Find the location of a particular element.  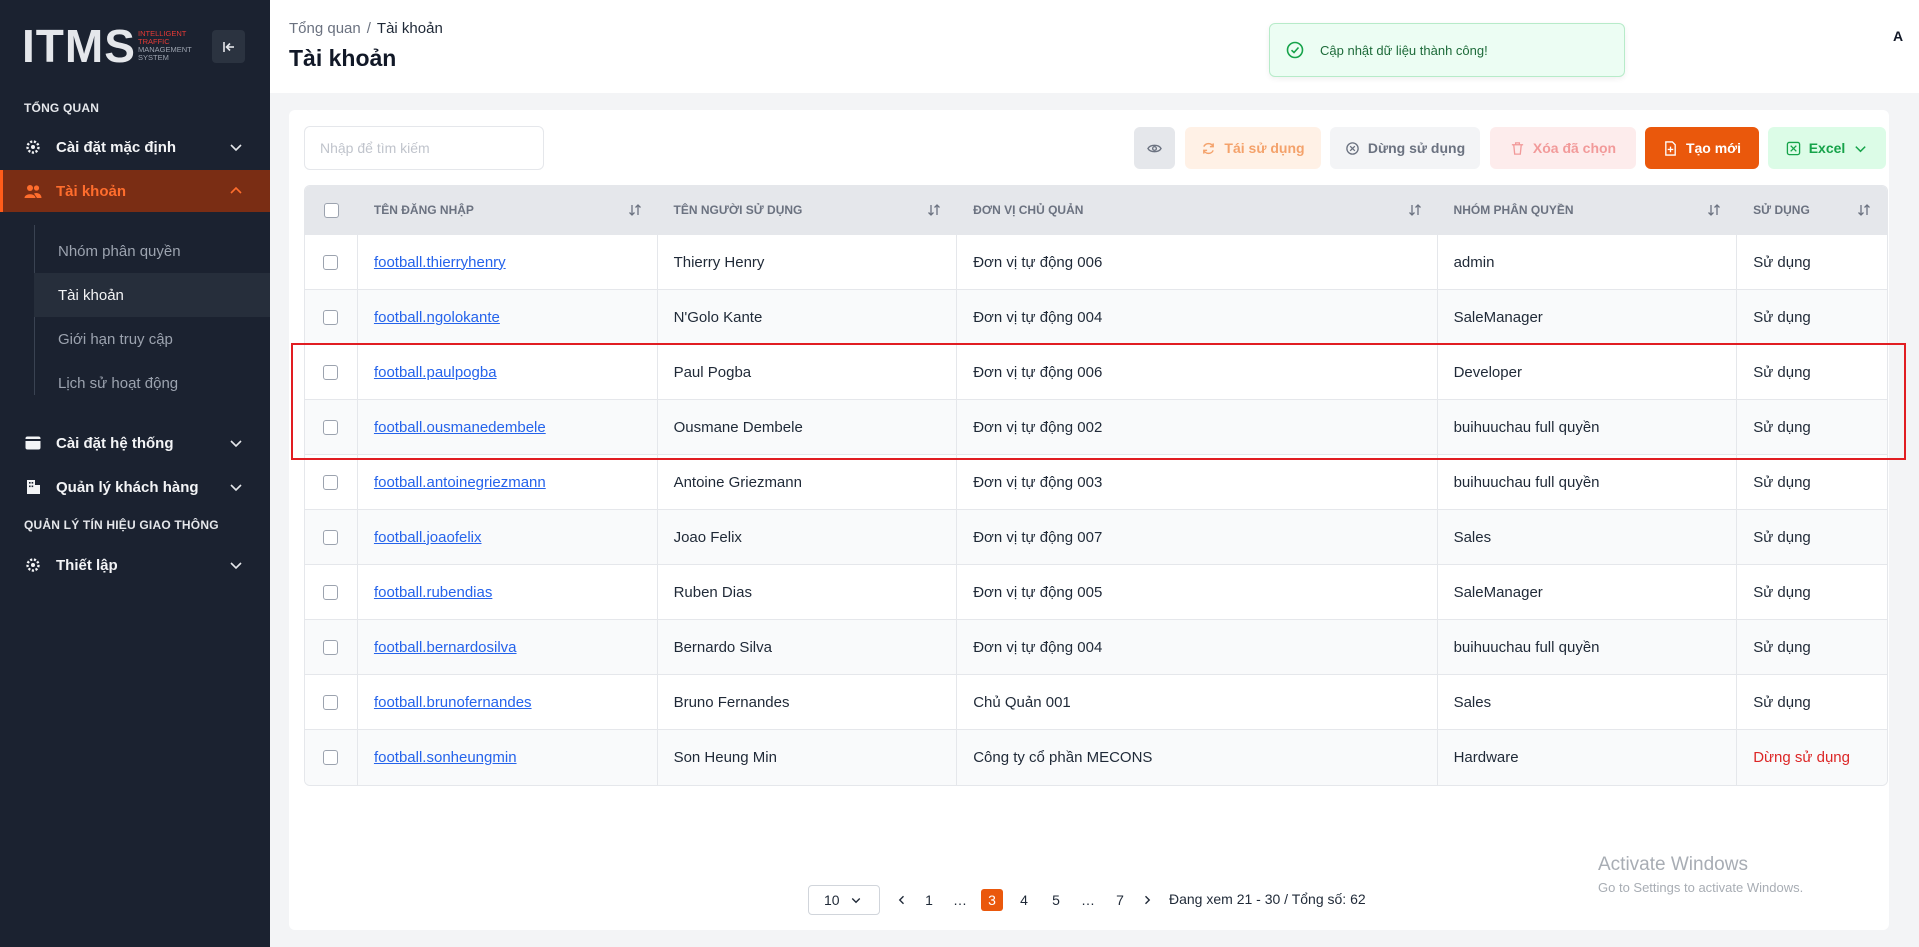

menu-system-settings: Cài đặt hệ thống is located at coordinates (135, 443).